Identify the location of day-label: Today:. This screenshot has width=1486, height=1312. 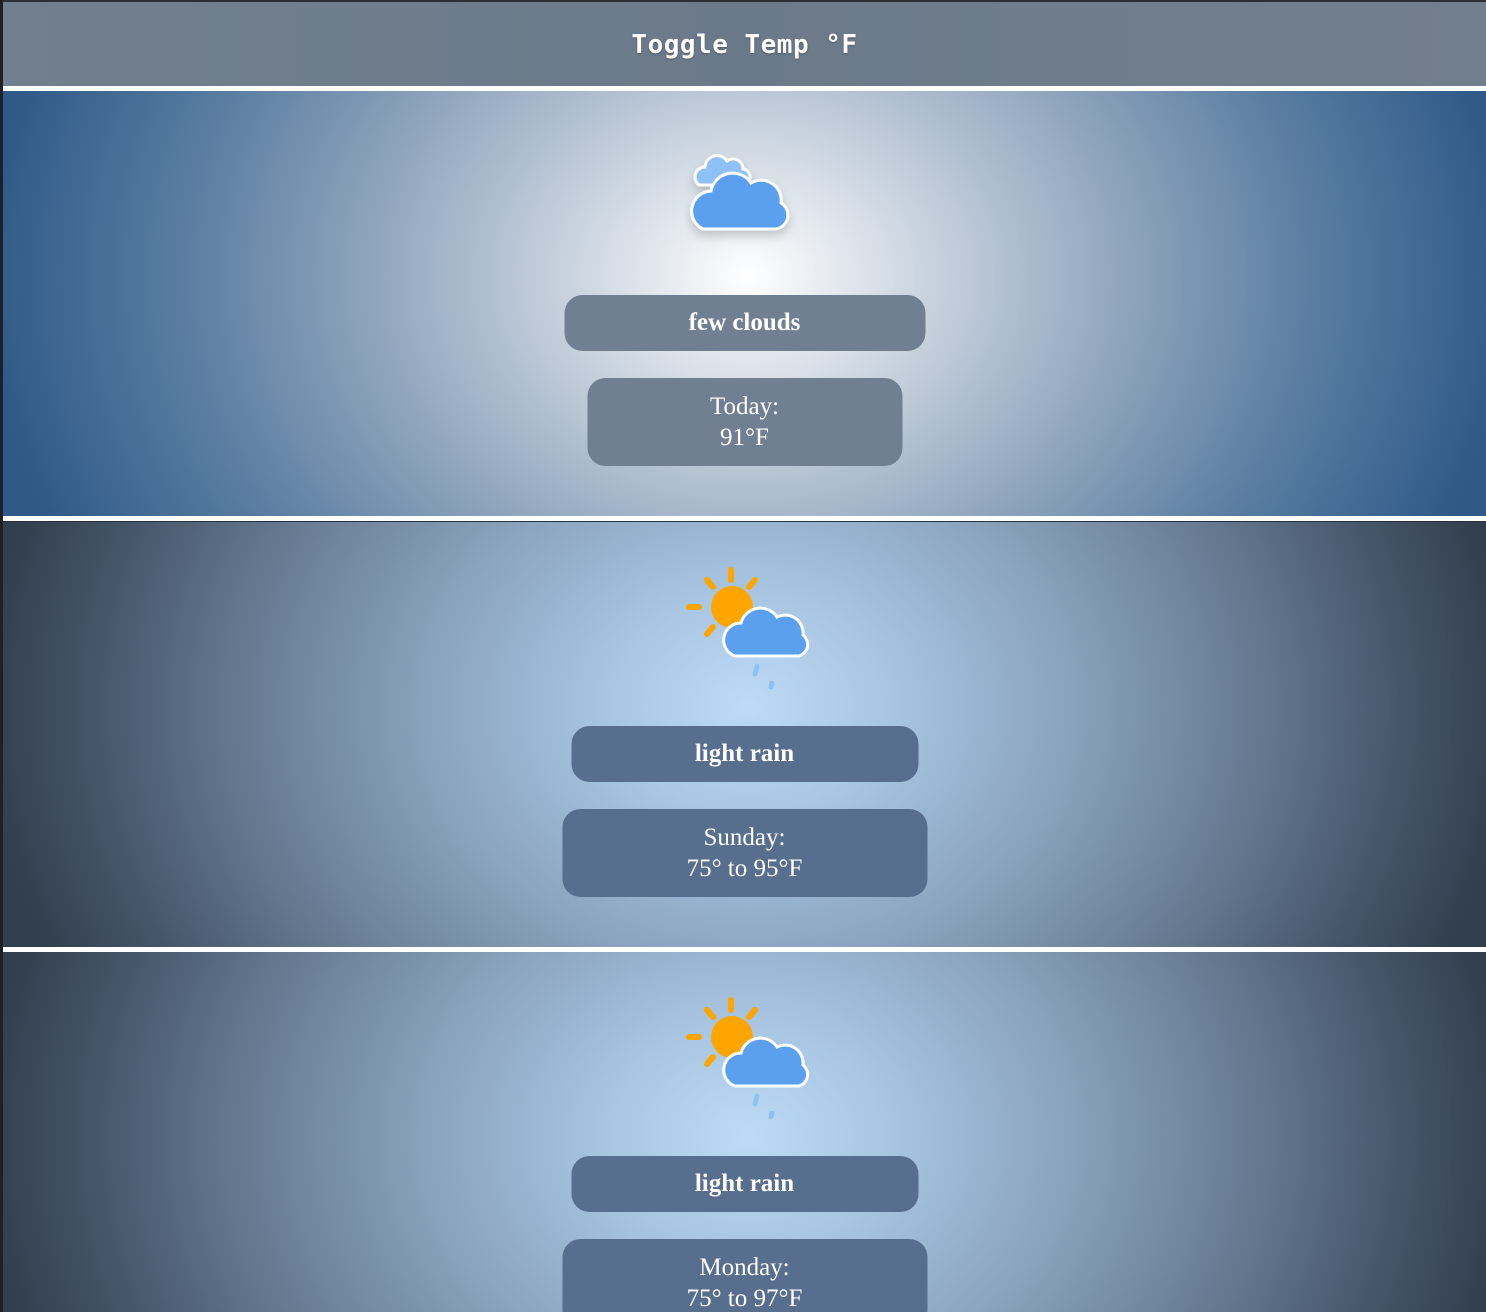
(744, 406).